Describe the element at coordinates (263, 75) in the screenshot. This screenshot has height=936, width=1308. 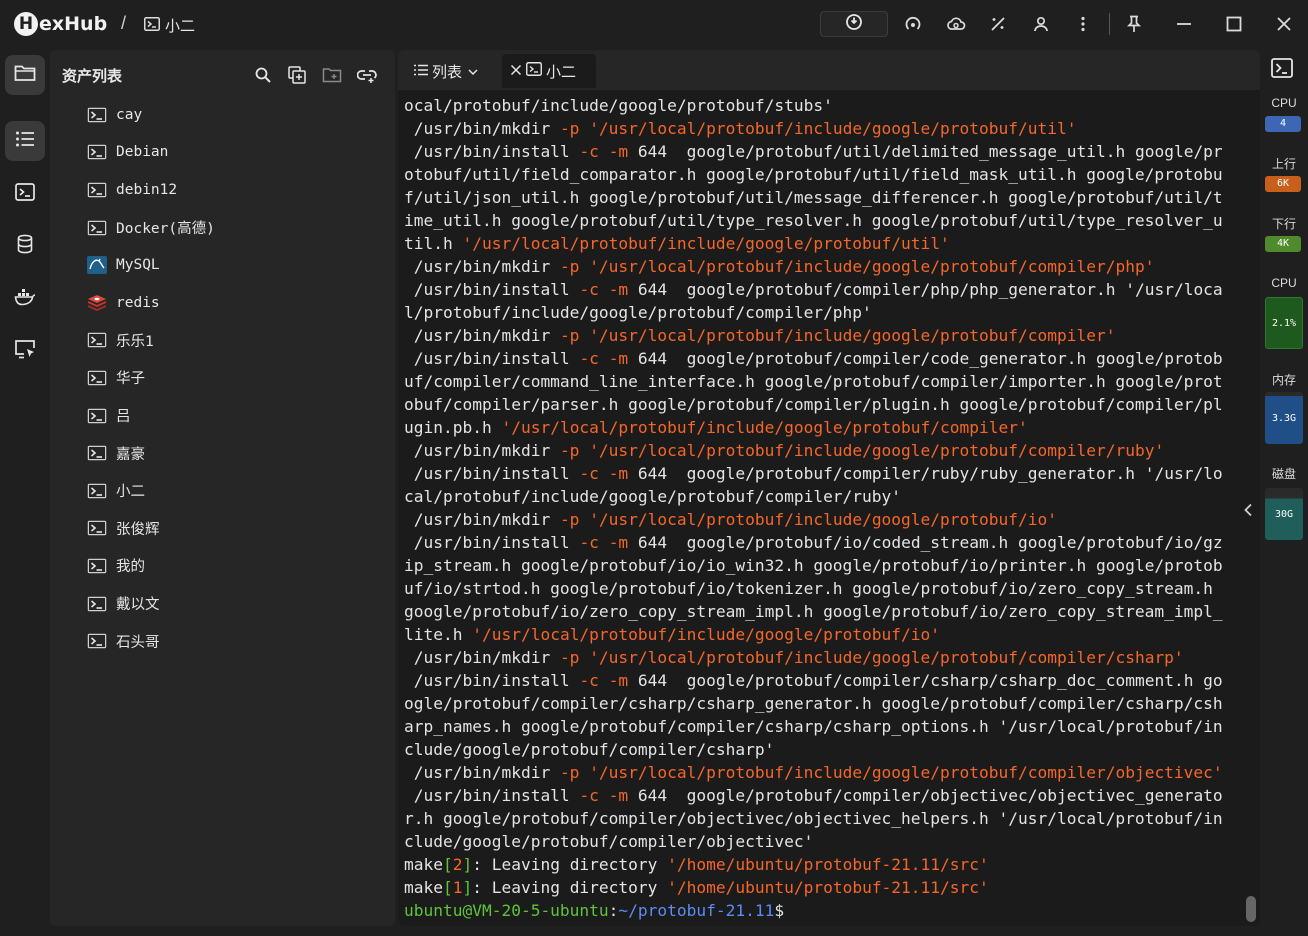
I see `search-icon` at that location.